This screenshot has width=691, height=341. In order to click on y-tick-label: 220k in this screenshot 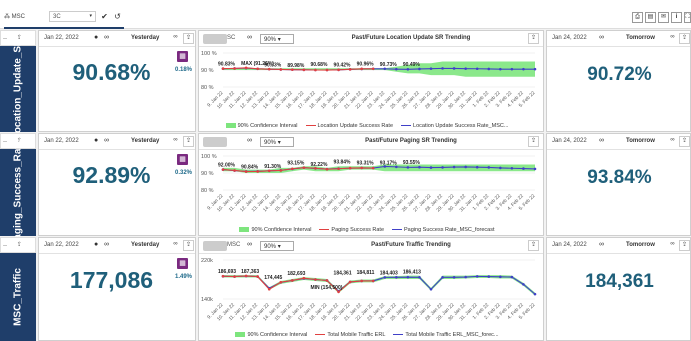, I will do `click(207, 261)`.